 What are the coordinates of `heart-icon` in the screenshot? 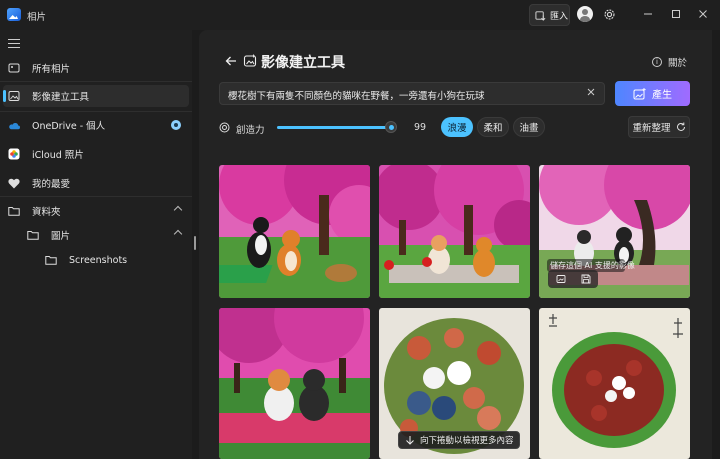 It's located at (14, 183).